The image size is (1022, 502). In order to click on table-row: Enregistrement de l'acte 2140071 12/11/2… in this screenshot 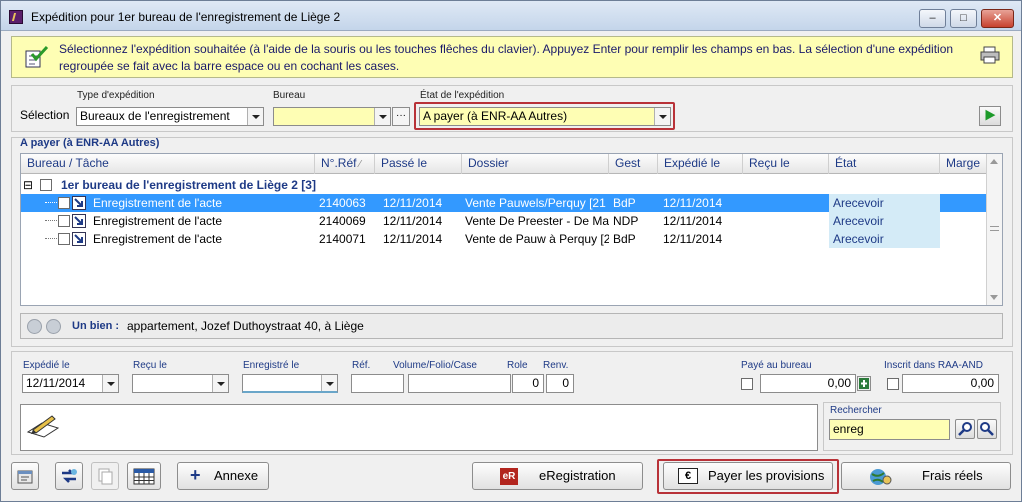, I will do `click(504, 239)`.